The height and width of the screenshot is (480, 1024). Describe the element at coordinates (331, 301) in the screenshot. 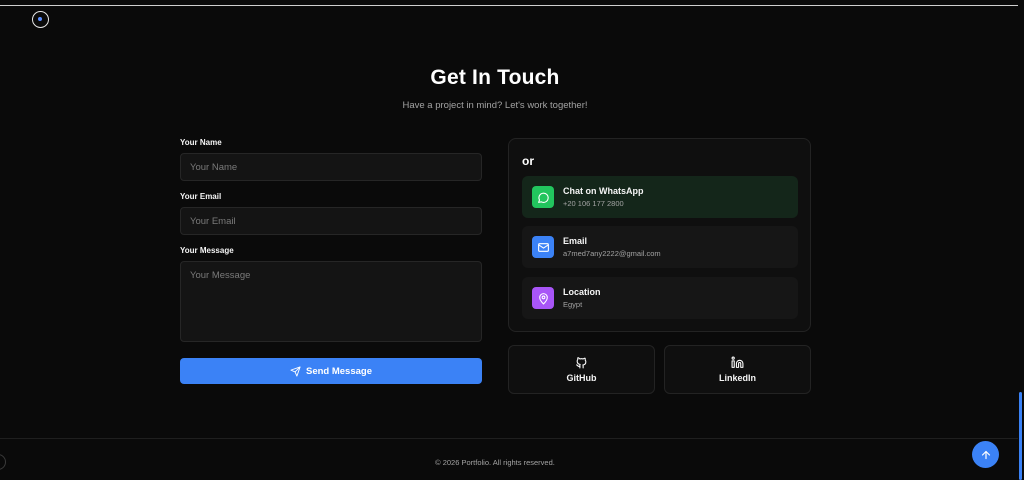

I see `message-textarea` at that location.